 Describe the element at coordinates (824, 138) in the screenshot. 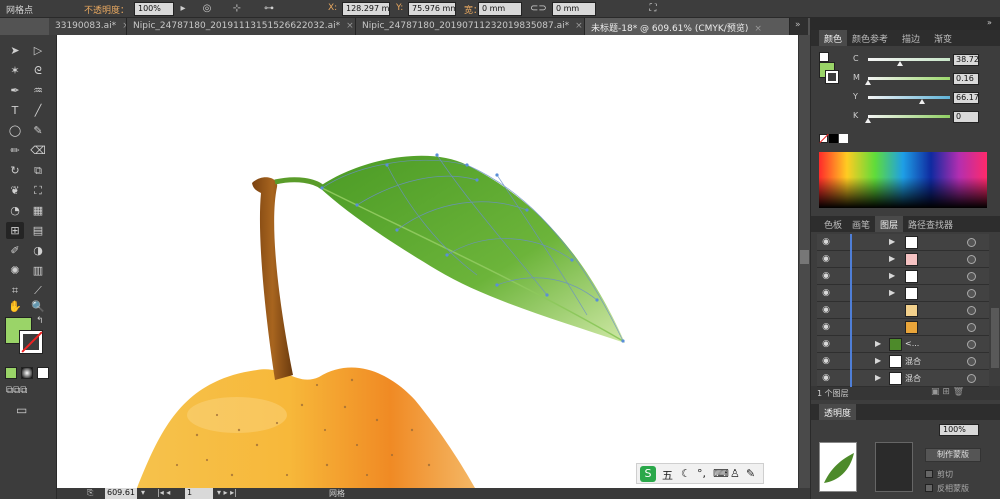

I see `none-color-icon` at that location.